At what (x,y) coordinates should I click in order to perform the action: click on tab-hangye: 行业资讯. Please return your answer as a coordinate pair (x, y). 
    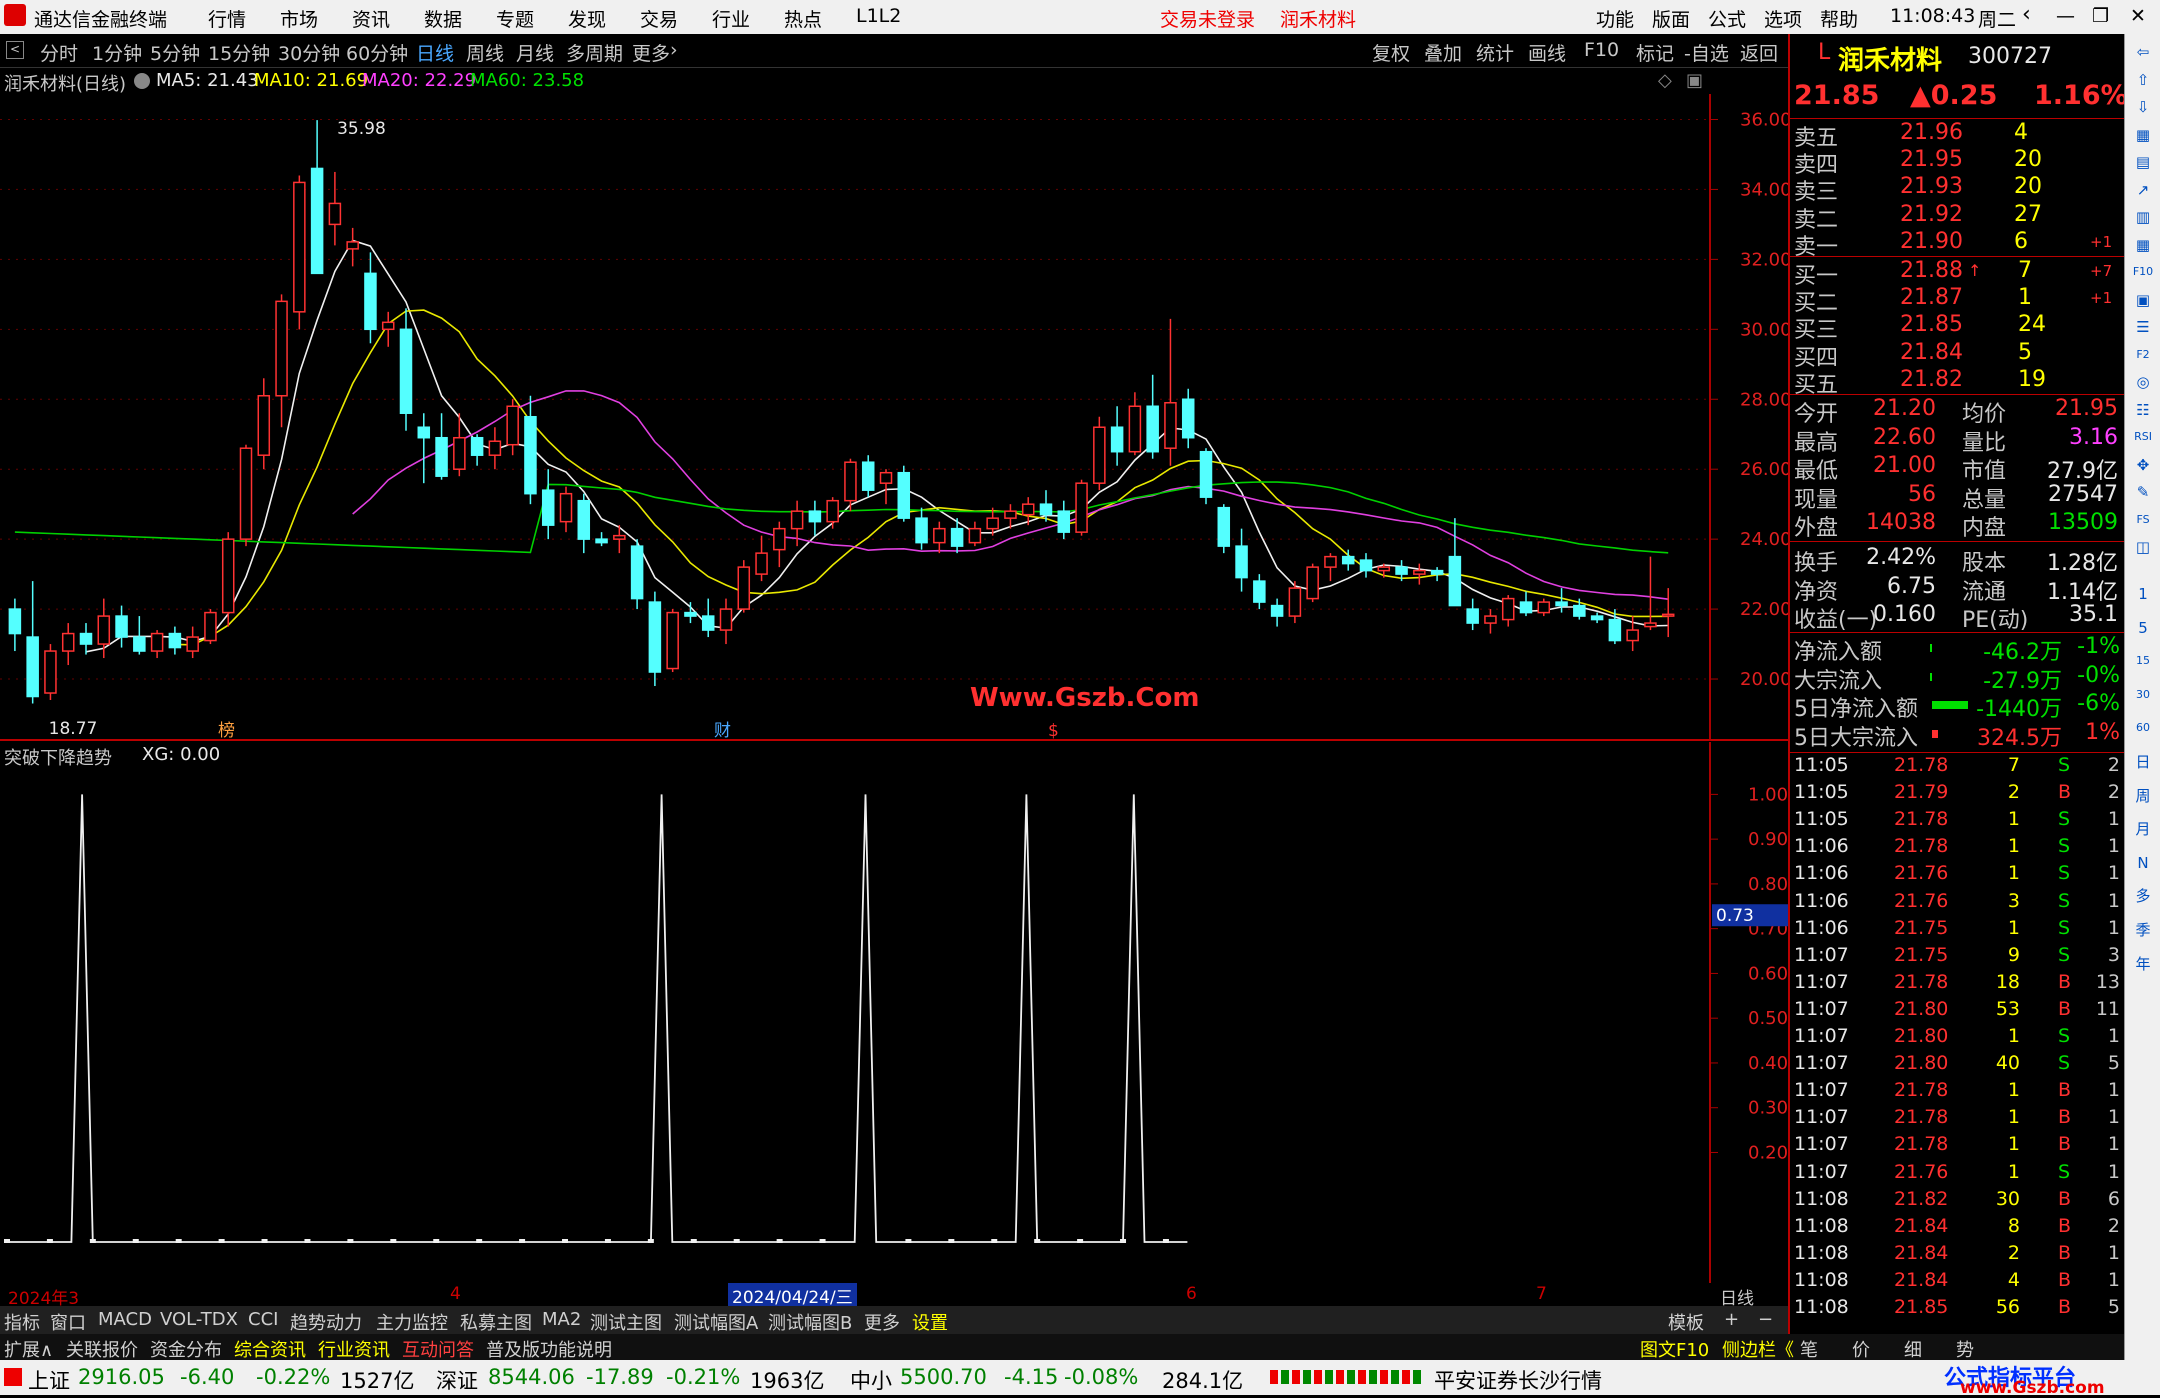
    Looking at the image, I should click on (354, 1349).